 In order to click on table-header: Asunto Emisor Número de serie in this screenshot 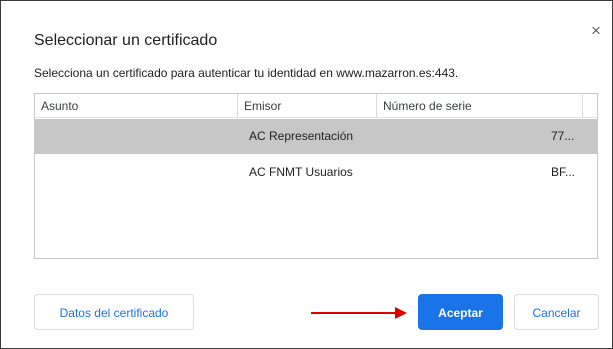, I will do `click(316, 106)`.